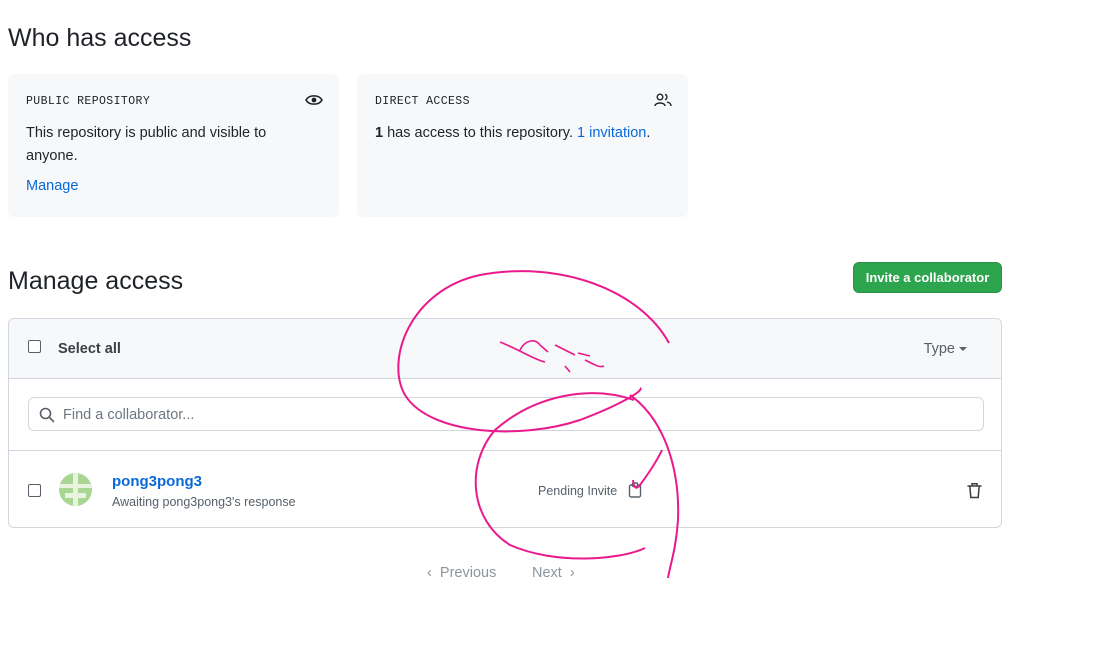 Image resolution: width=1093 pixels, height=645 pixels. What do you see at coordinates (422, 101) in the screenshot?
I see `direct-access-label: DIRECT ACCESS` at bounding box center [422, 101].